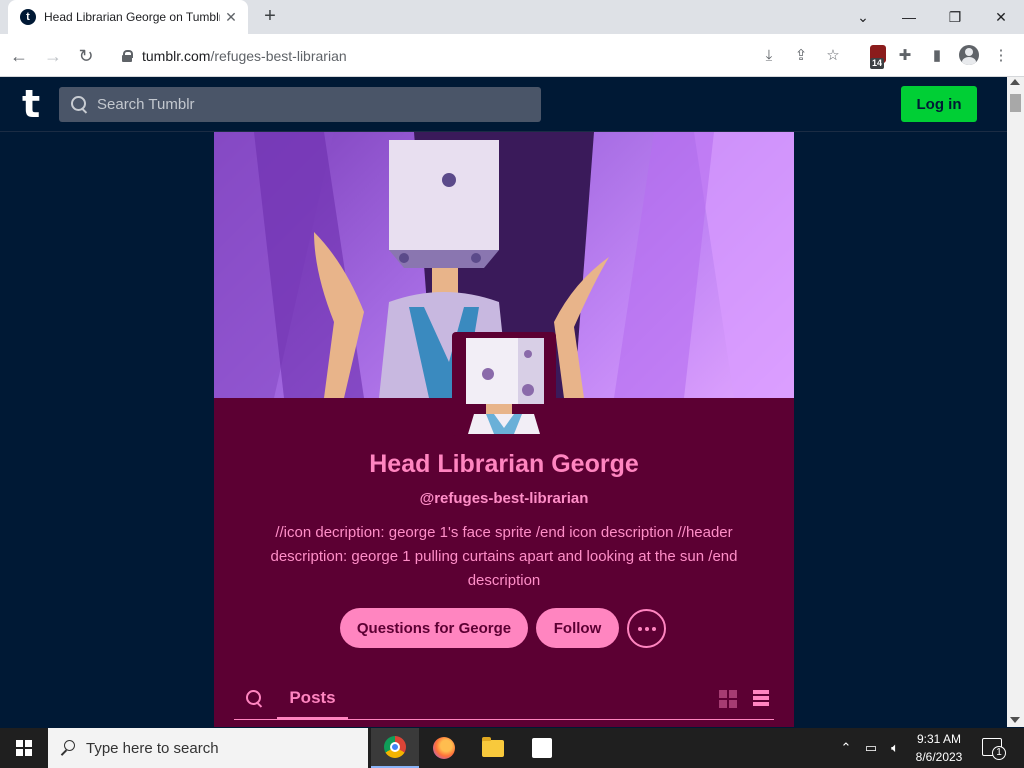 The height and width of the screenshot is (768, 1024). I want to click on blog-handle: @refuges-best-librarian, so click(504, 498).